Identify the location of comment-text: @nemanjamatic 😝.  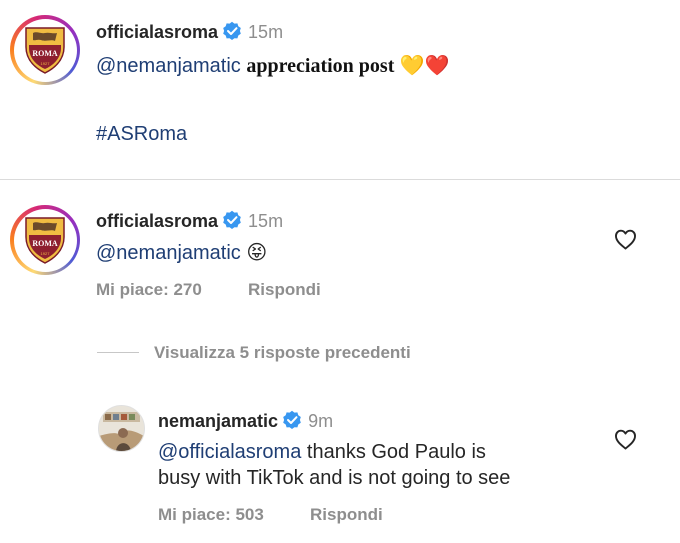
(181, 253).